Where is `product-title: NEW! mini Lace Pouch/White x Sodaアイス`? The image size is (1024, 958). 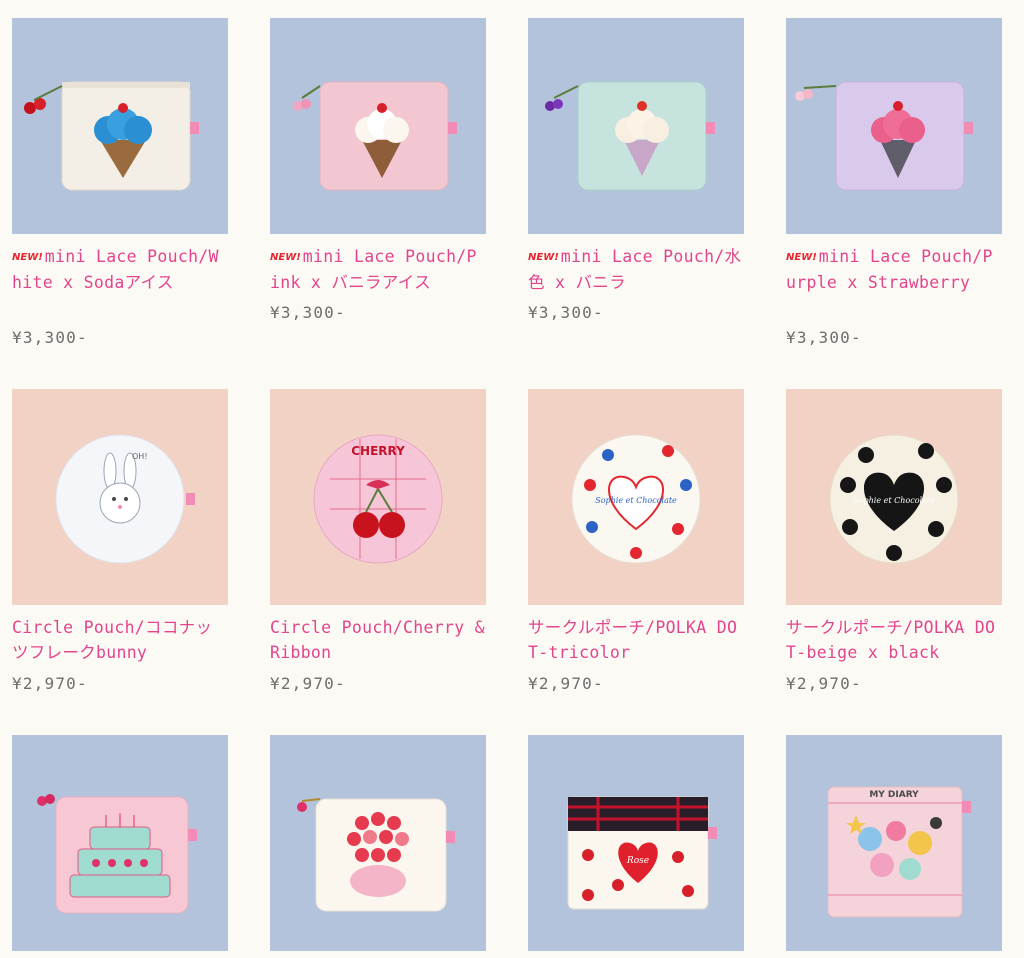
product-title: NEW! mini Lace Pouch/White x Sodaアイス is located at coordinates (120, 269).